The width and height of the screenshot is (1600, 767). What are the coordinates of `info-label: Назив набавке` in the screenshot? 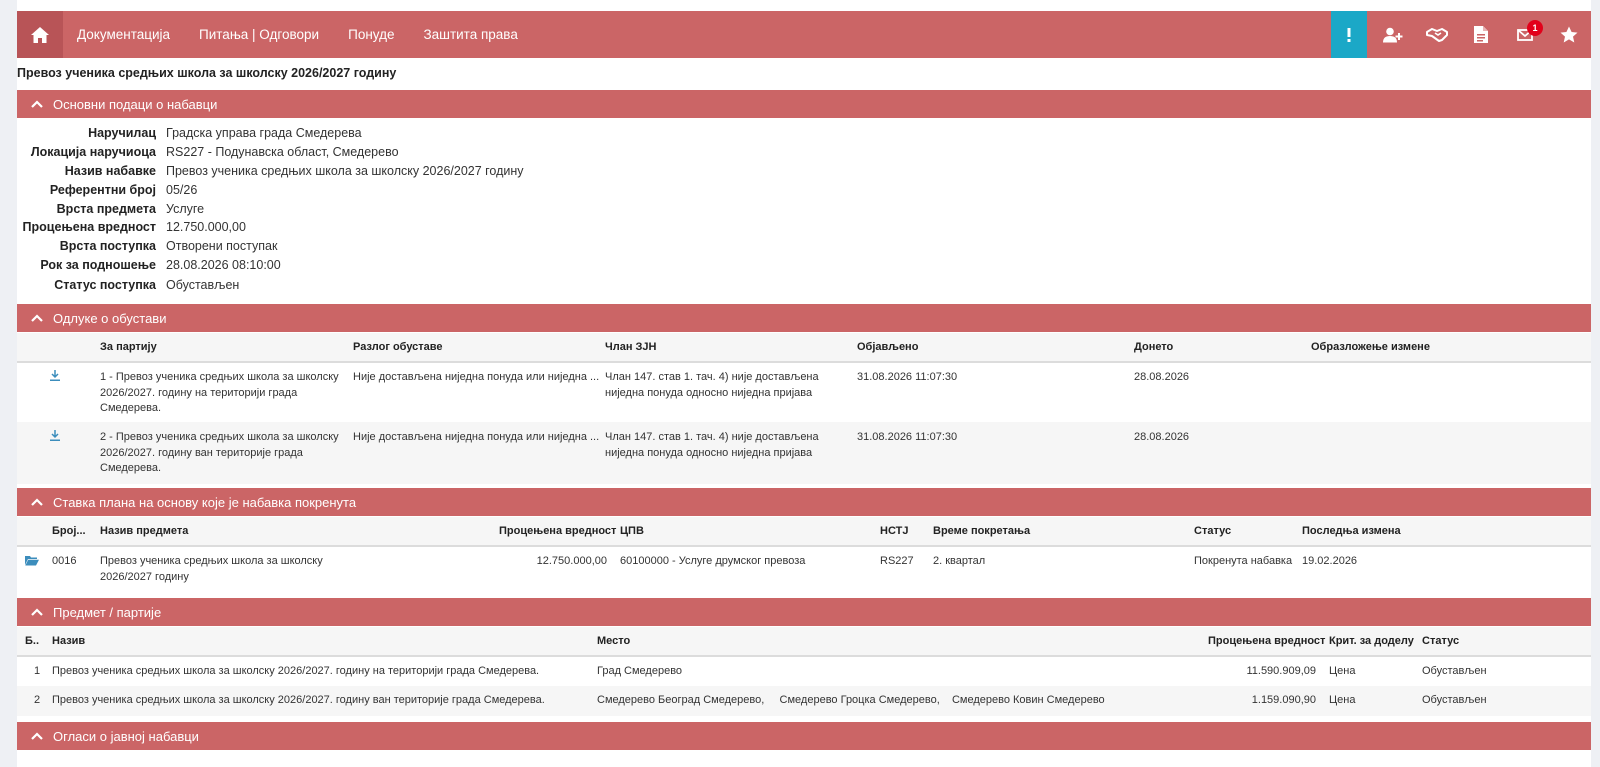 It's located at (110, 171).